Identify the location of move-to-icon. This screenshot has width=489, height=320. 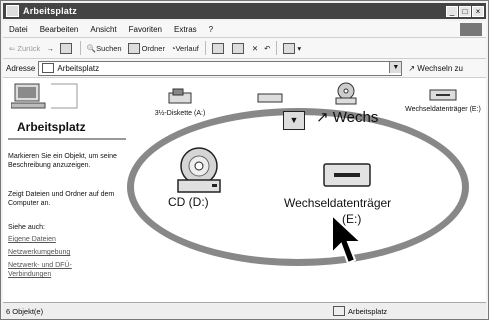
(217, 48).